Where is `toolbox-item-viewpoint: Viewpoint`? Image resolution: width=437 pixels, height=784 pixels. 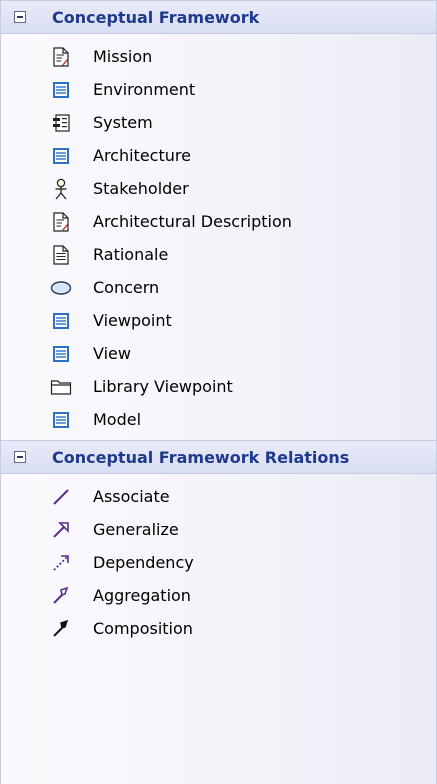 toolbox-item-viewpoint: Viewpoint is located at coordinates (218, 320).